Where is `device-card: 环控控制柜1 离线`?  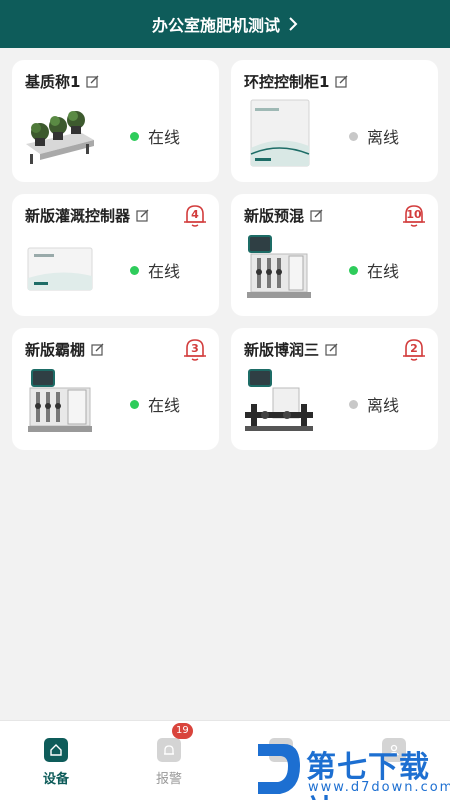
device-card: 环控控制柜1 离线 is located at coordinates (334, 121).